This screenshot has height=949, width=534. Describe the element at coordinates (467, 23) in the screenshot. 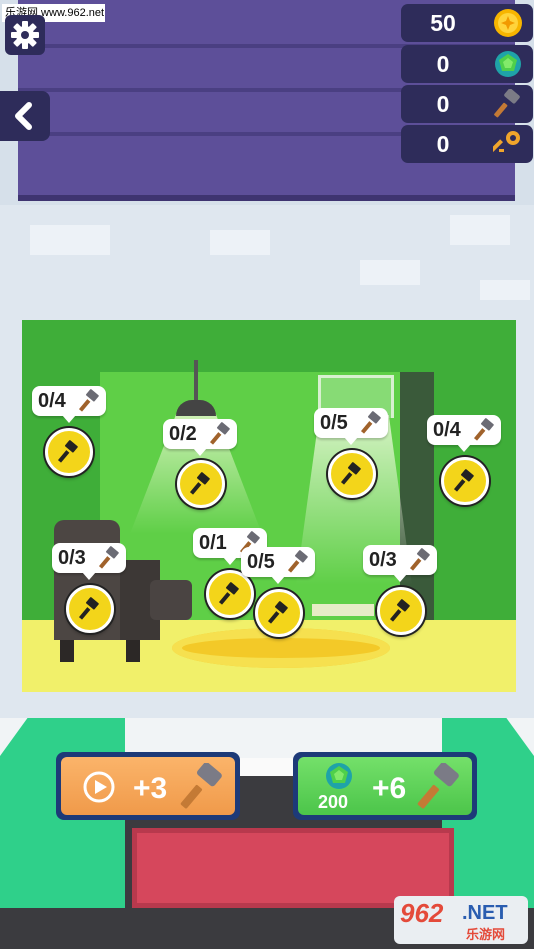

I see `coins-counter: 50` at that location.